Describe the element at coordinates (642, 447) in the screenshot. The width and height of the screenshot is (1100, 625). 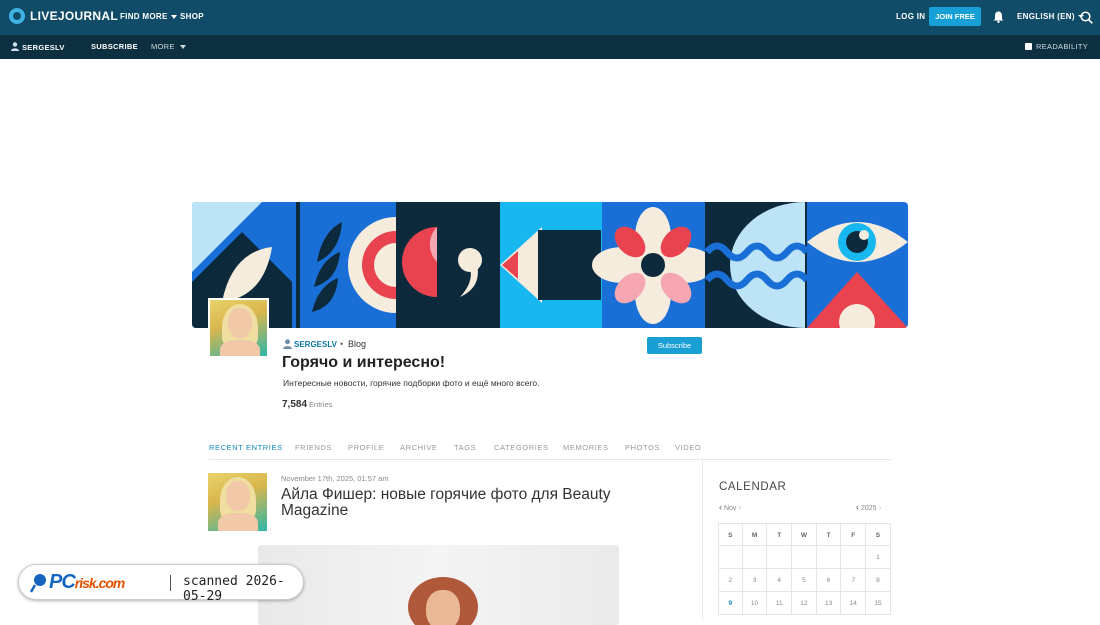
I see `tab-photos: PHOTOS` at that location.